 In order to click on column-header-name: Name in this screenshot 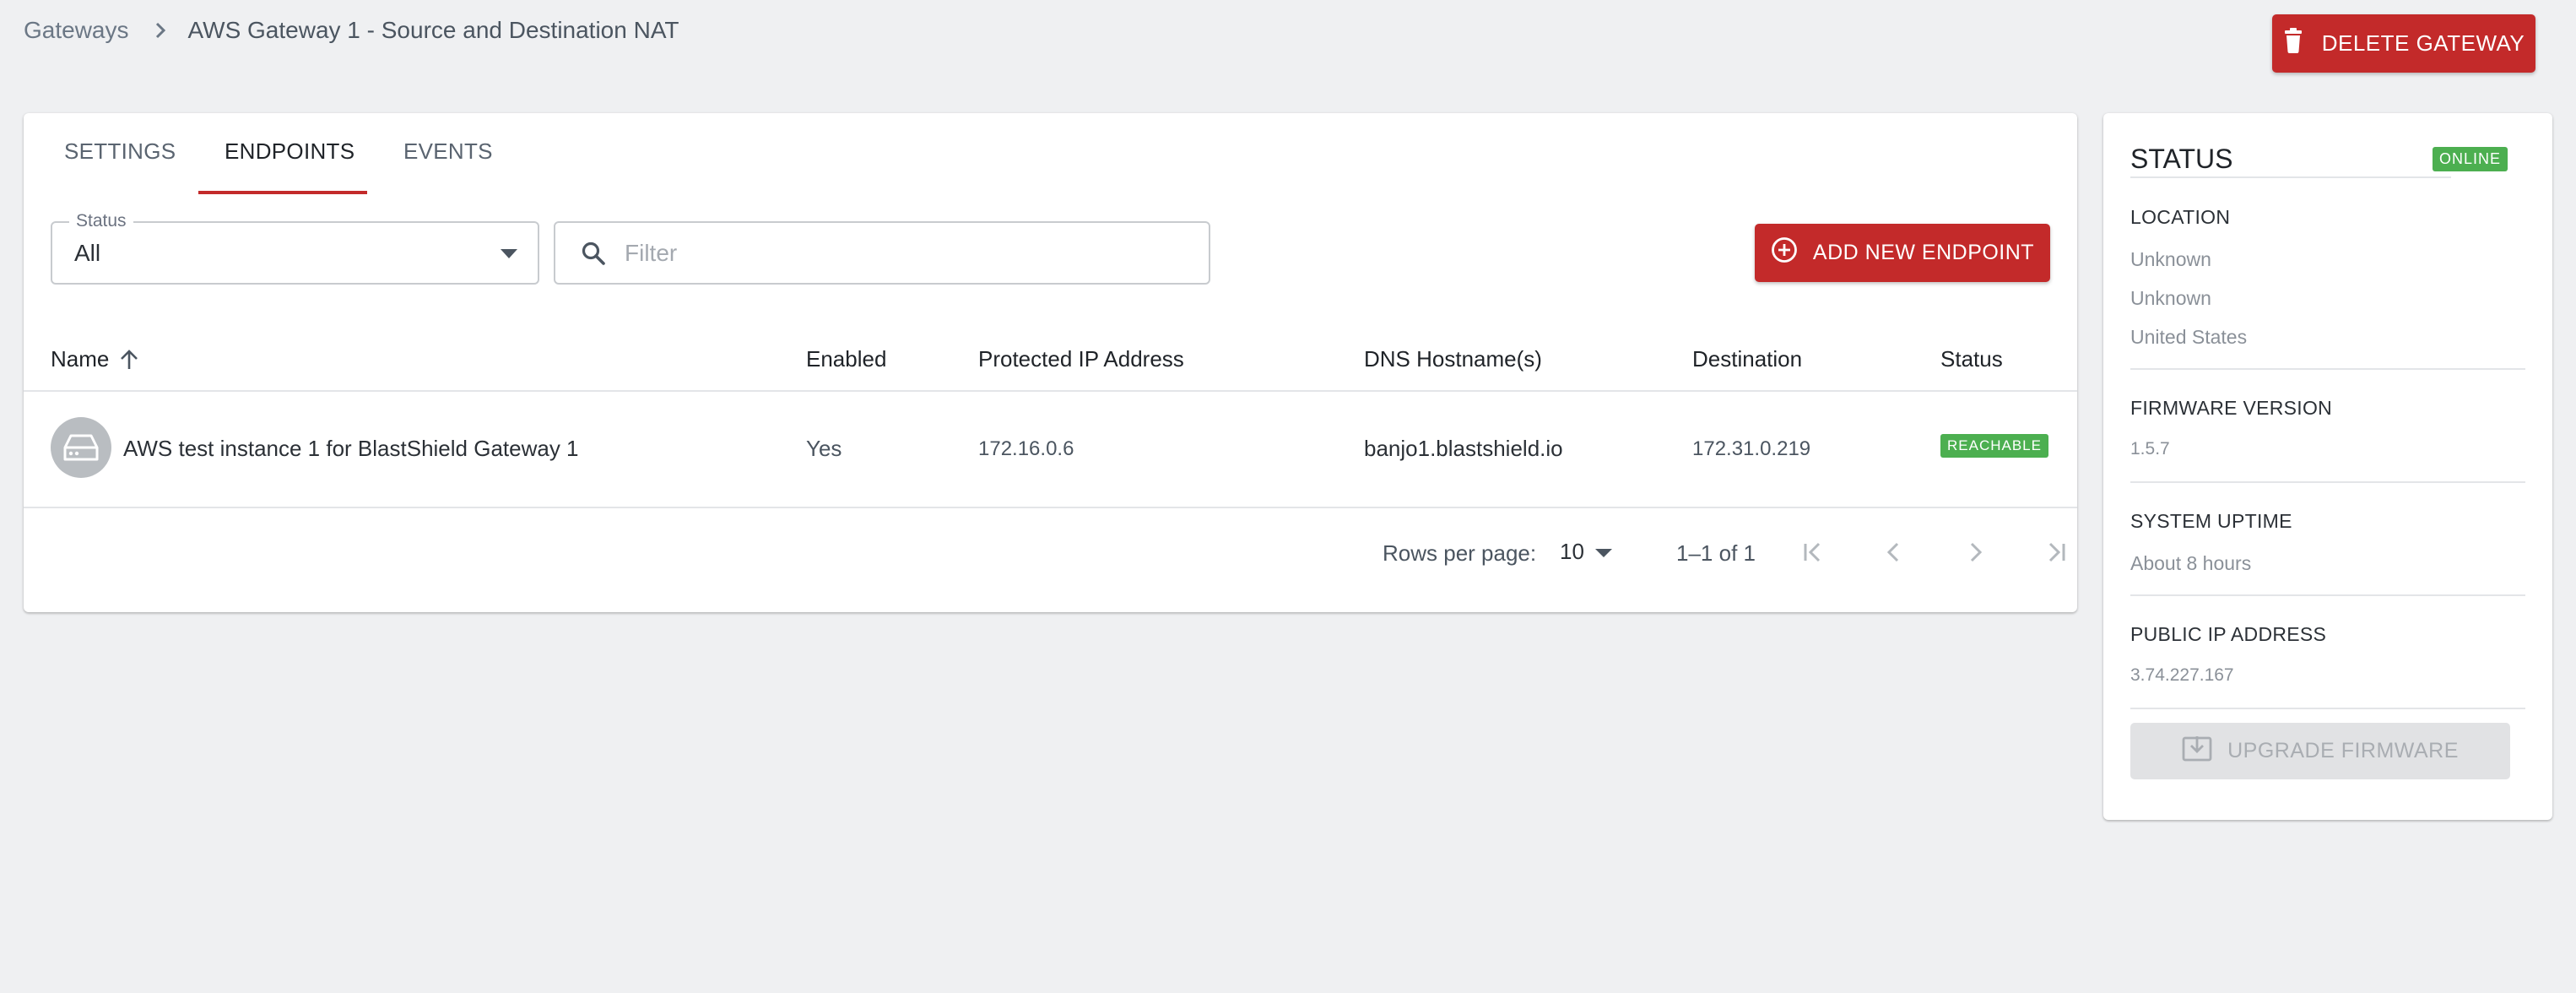, I will do `click(95, 359)`.